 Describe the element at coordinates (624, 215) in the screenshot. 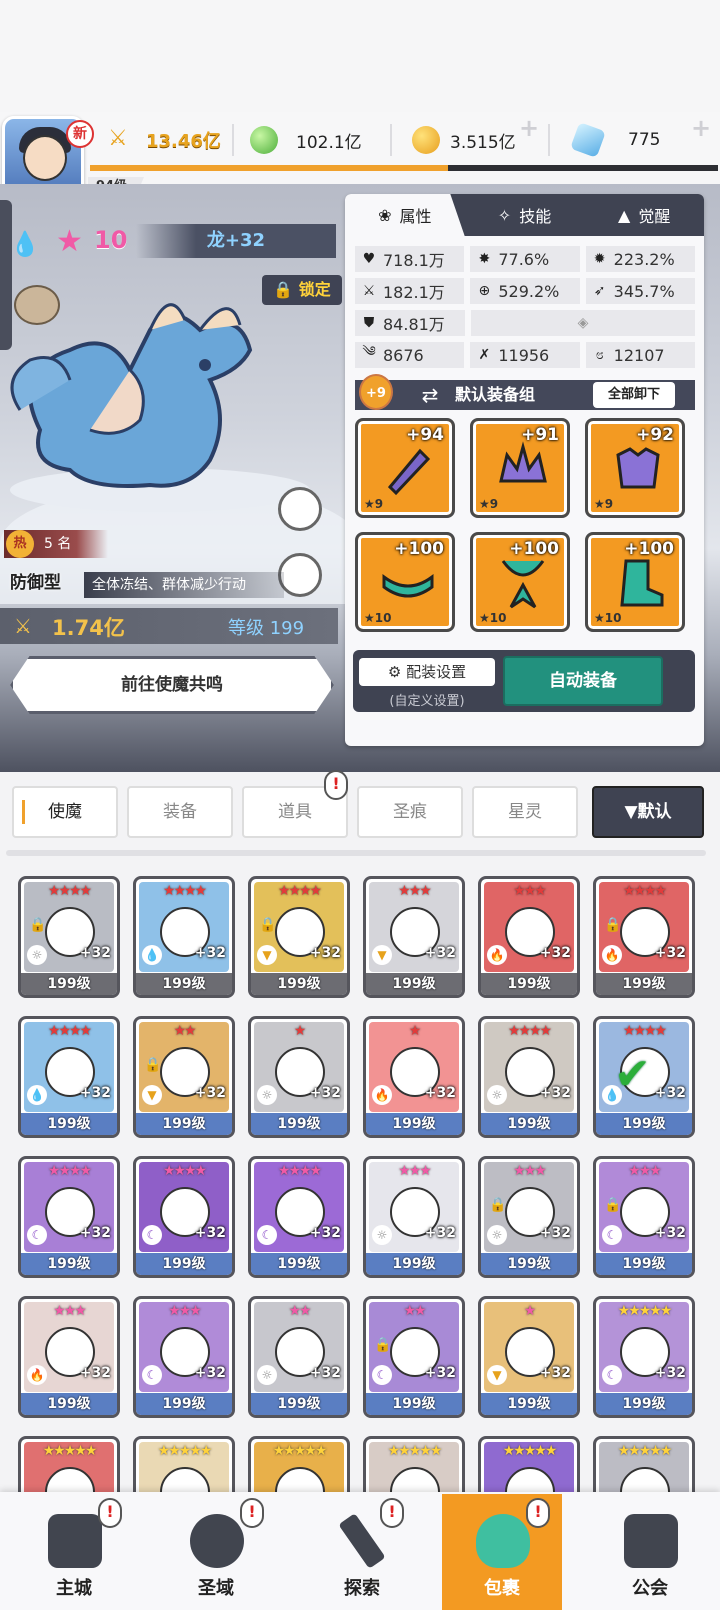

I see `triangle-icon: ▲` at that location.